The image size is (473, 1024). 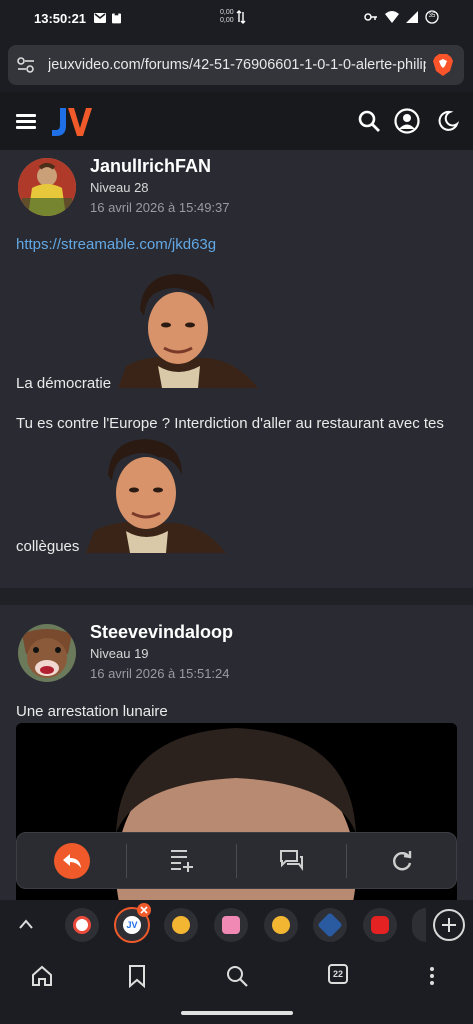 What do you see at coordinates (236, 121) in the screenshot?
I see `site-header` at bounding box center [236, 121].